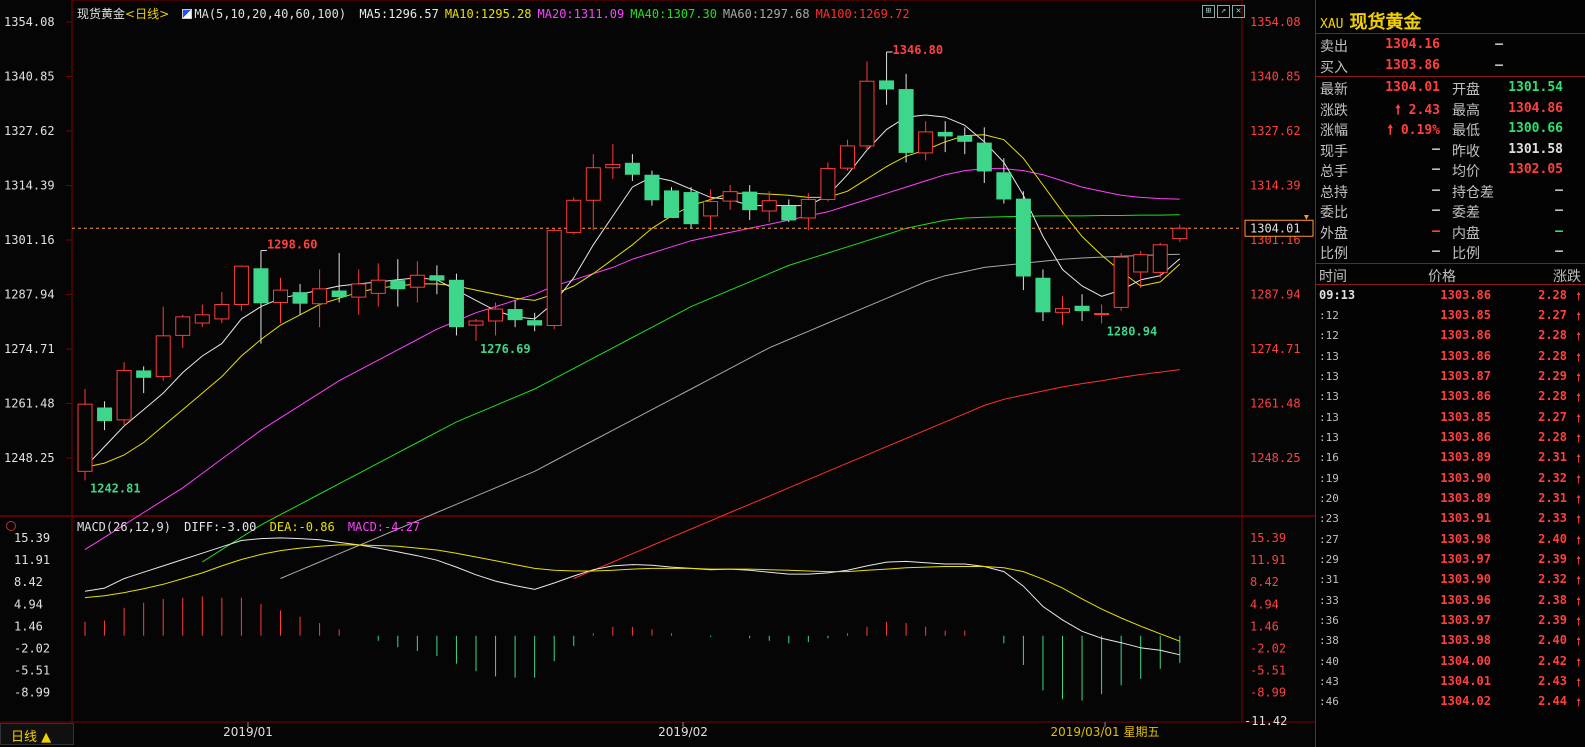 This screenshot has width=1585, height=747. What do you see at coordinates (1450, 232) in the screenshot?
I see `quote-row: 外盘 – 内盘 –` at bounding box center [1450, 232].